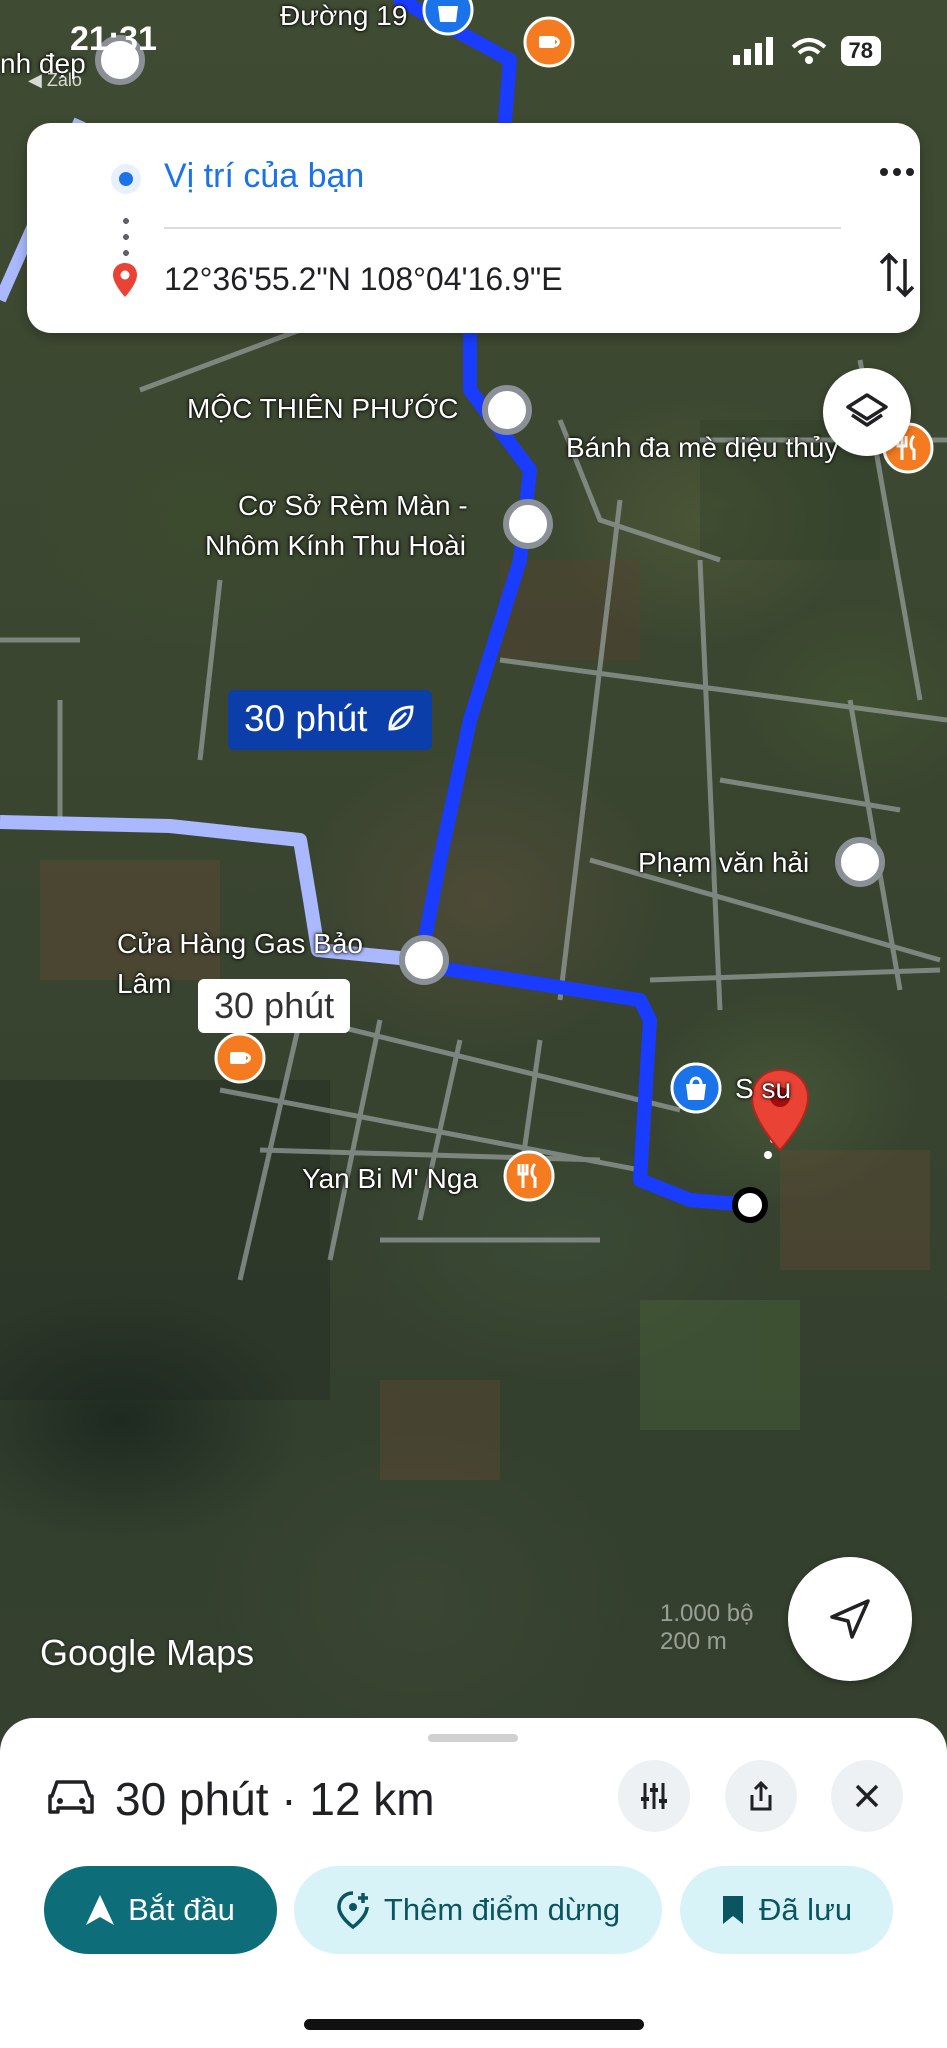  Describe the element at coordinates (335, 546) in the screenshot. I see `map-label-poi: Nhôm Kính Thu Hoài` at that location.